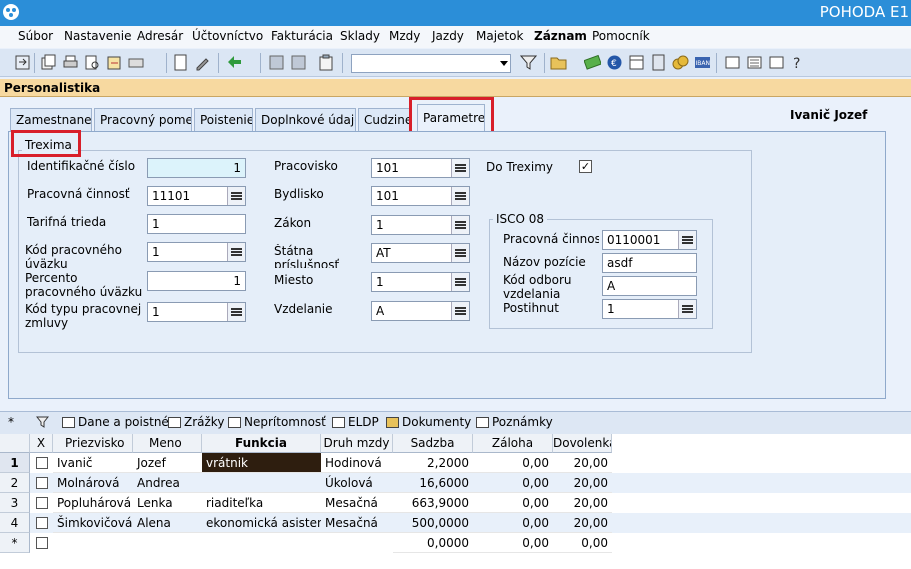 The height and width of the screenshot is (569, 911). What do you see at coordinates (420, 196) in the screenshot?
I see `residence-field: 101` at bounding box center [420, 196].